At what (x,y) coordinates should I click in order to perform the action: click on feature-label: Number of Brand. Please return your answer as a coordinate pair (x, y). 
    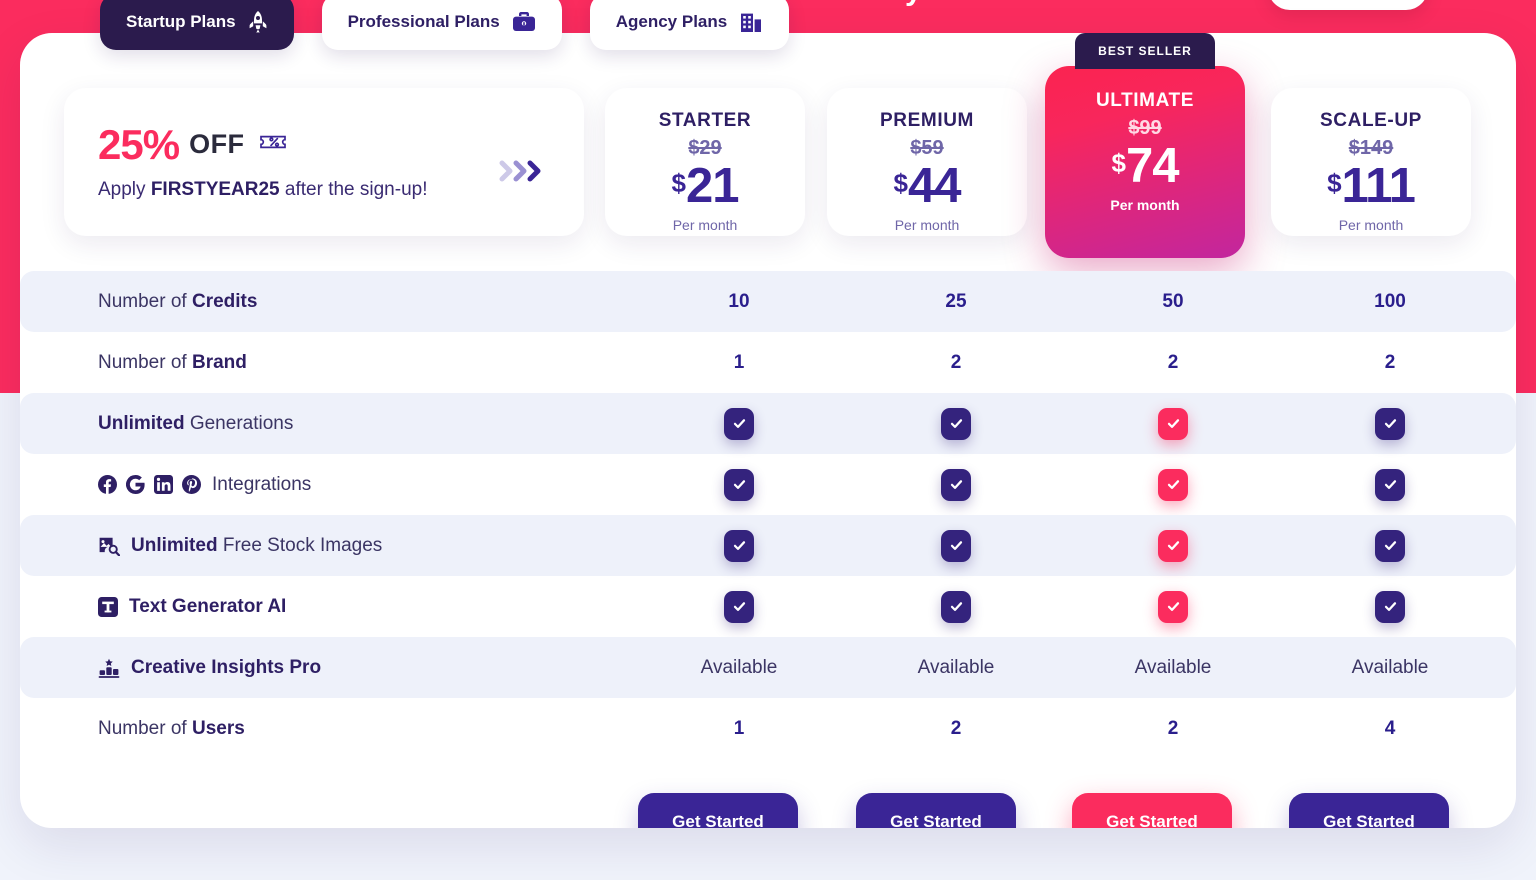
    Looking at the image, I should click on (172, 363).